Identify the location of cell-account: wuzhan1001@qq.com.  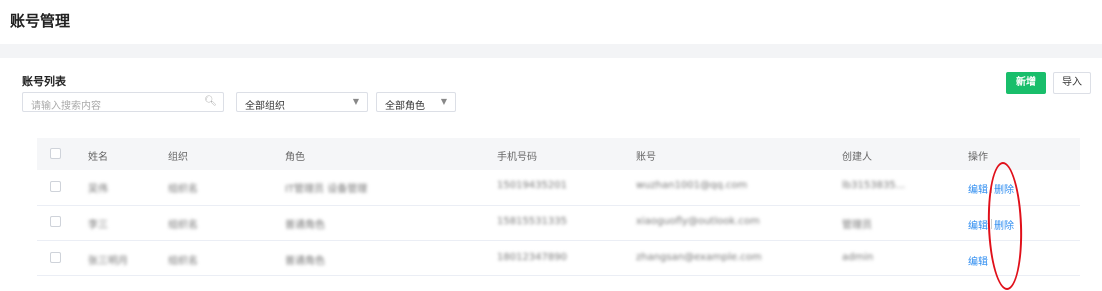
(692, 185).